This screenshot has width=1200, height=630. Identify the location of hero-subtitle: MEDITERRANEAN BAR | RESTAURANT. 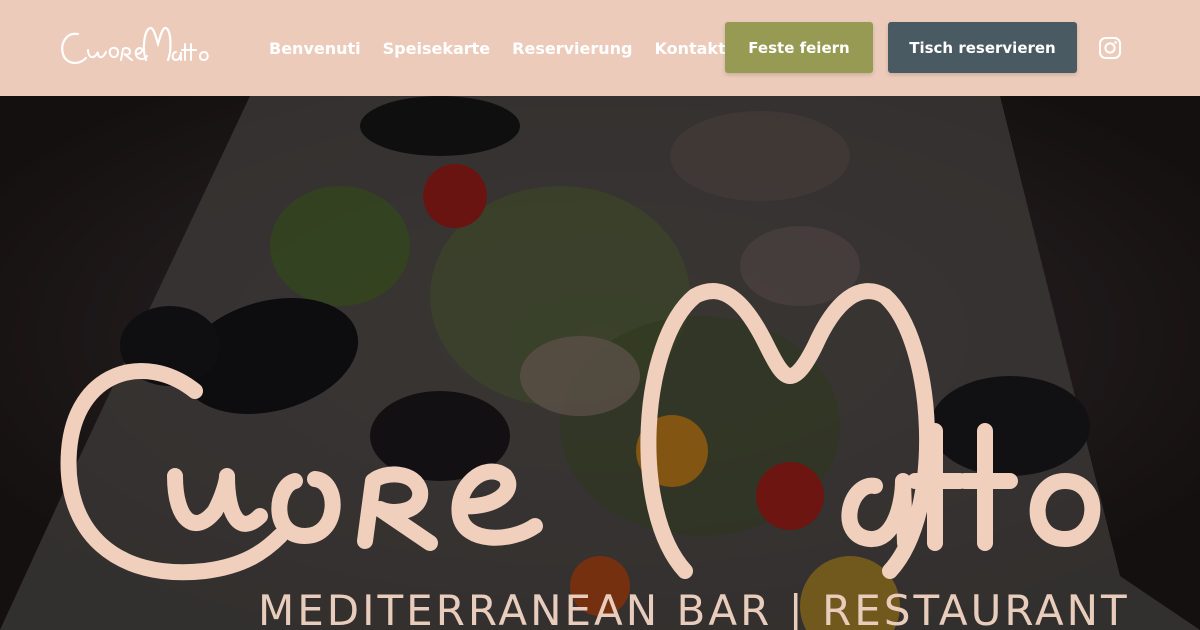
(694, 608).